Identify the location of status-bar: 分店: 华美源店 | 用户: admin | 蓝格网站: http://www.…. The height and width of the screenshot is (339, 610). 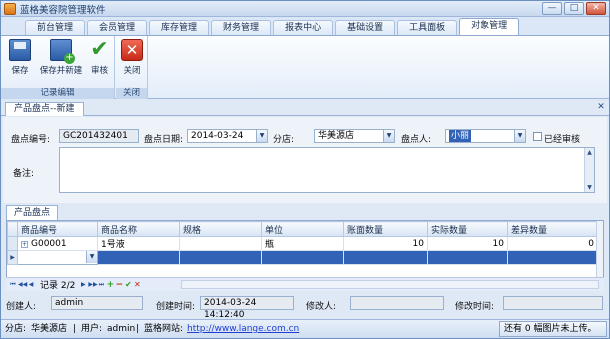
(305, 328).